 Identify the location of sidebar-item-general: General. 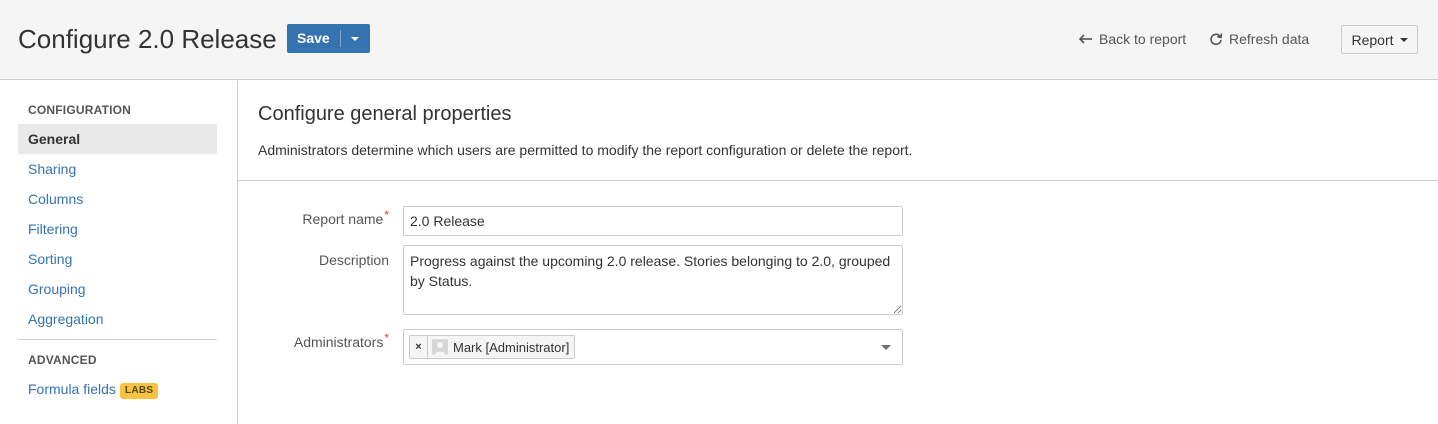
(117, 139).